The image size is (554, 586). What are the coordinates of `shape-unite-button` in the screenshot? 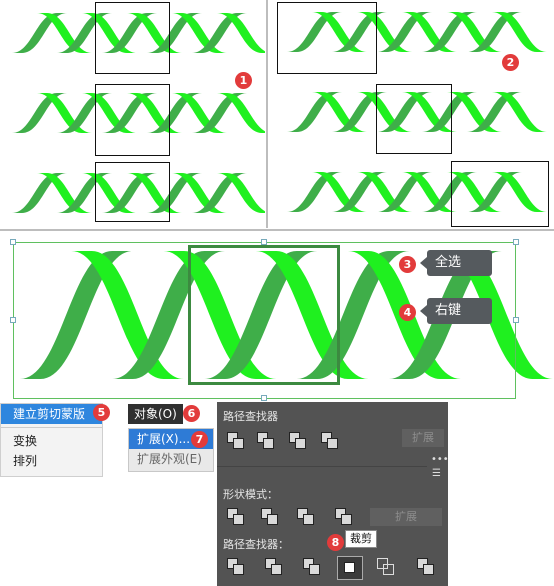 It's located at (238, 518).